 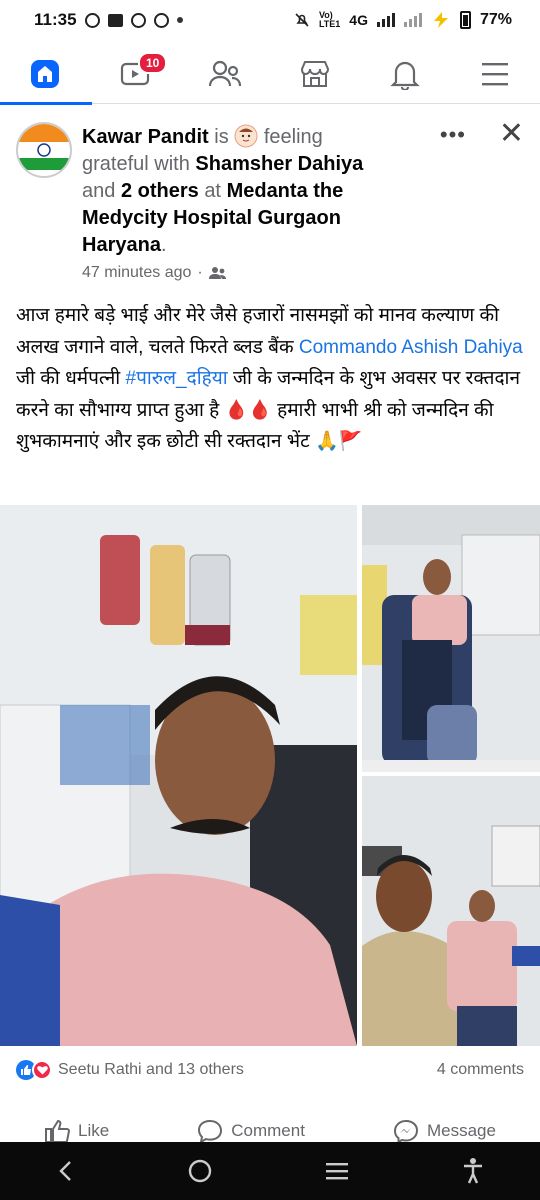 I want to click on phone-icon, so click(x=138, y=20).